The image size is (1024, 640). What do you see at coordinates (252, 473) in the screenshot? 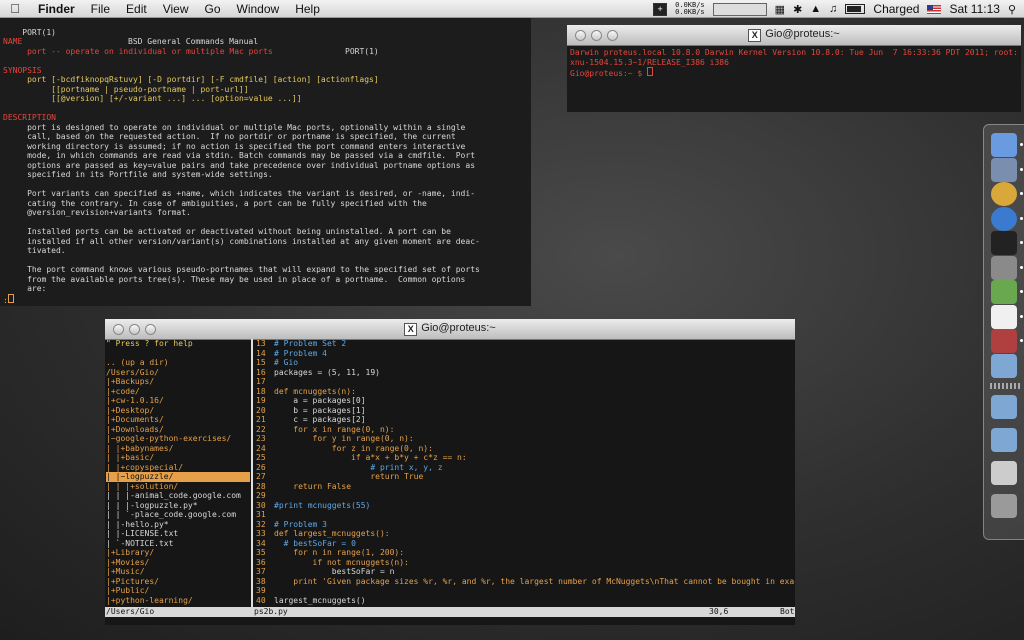
I see `pane-divider` at bounding box center [252, 473].